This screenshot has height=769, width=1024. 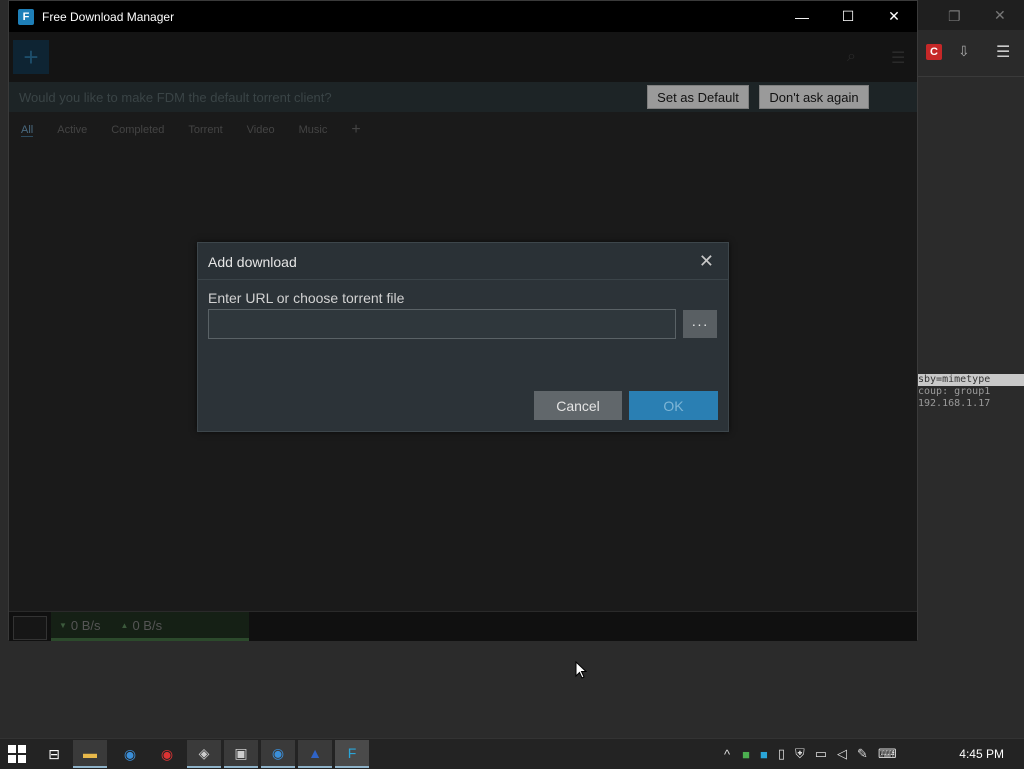 I want to click on remote-desktop-taskbar-icon: ▣, so click(x=241, y=754).